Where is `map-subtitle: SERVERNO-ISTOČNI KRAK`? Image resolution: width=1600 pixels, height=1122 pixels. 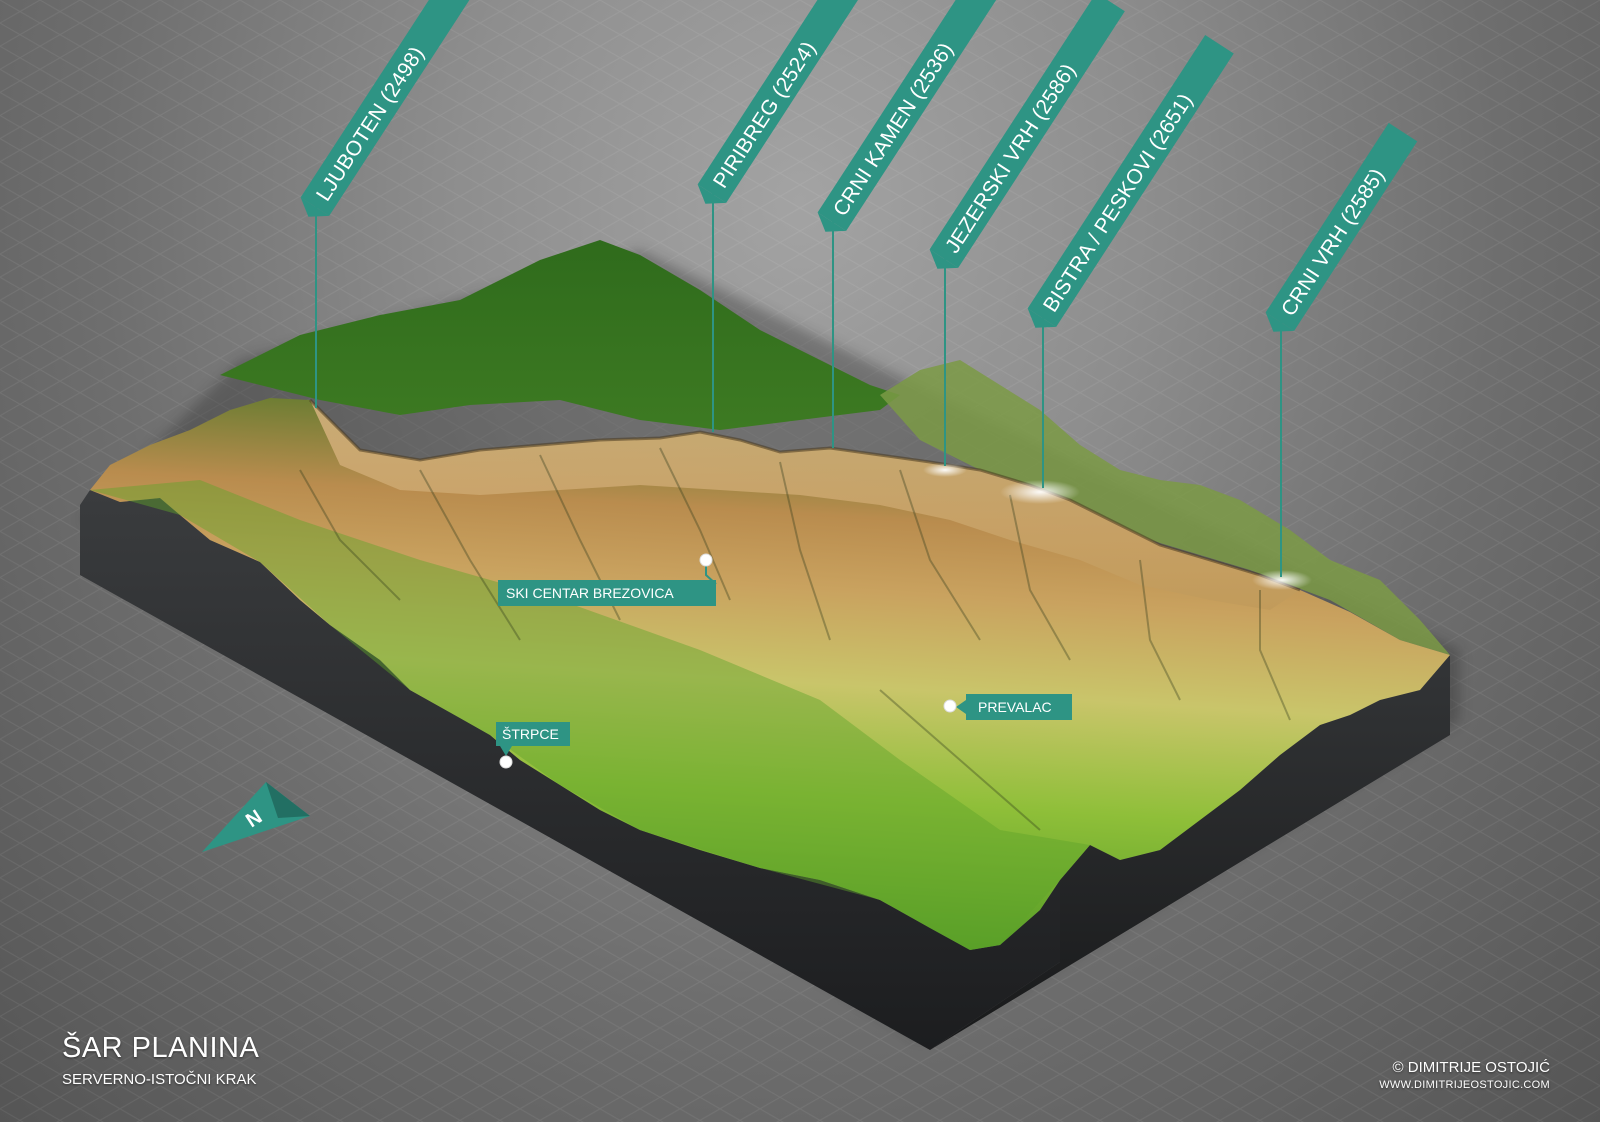 map-subtitle: SERVERNO-ISTOČNI KRAK is located at coordinates (159, 1079).